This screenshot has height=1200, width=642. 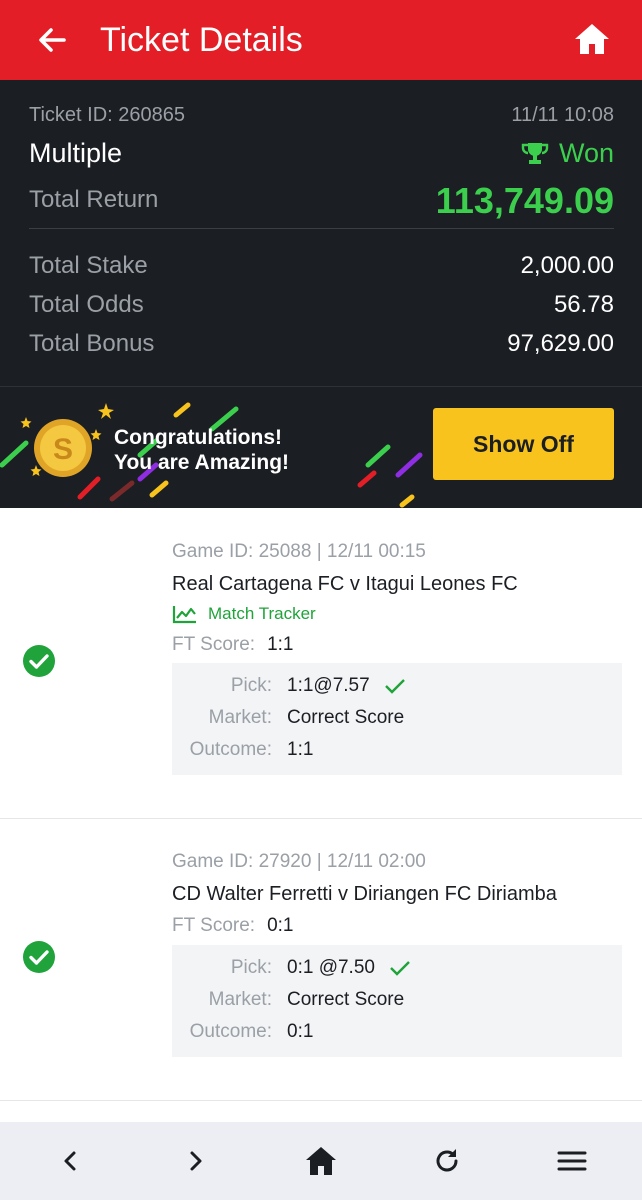 I want to click on pick-row: Pick: 1:1@7.57, so click(x=397, y=686).